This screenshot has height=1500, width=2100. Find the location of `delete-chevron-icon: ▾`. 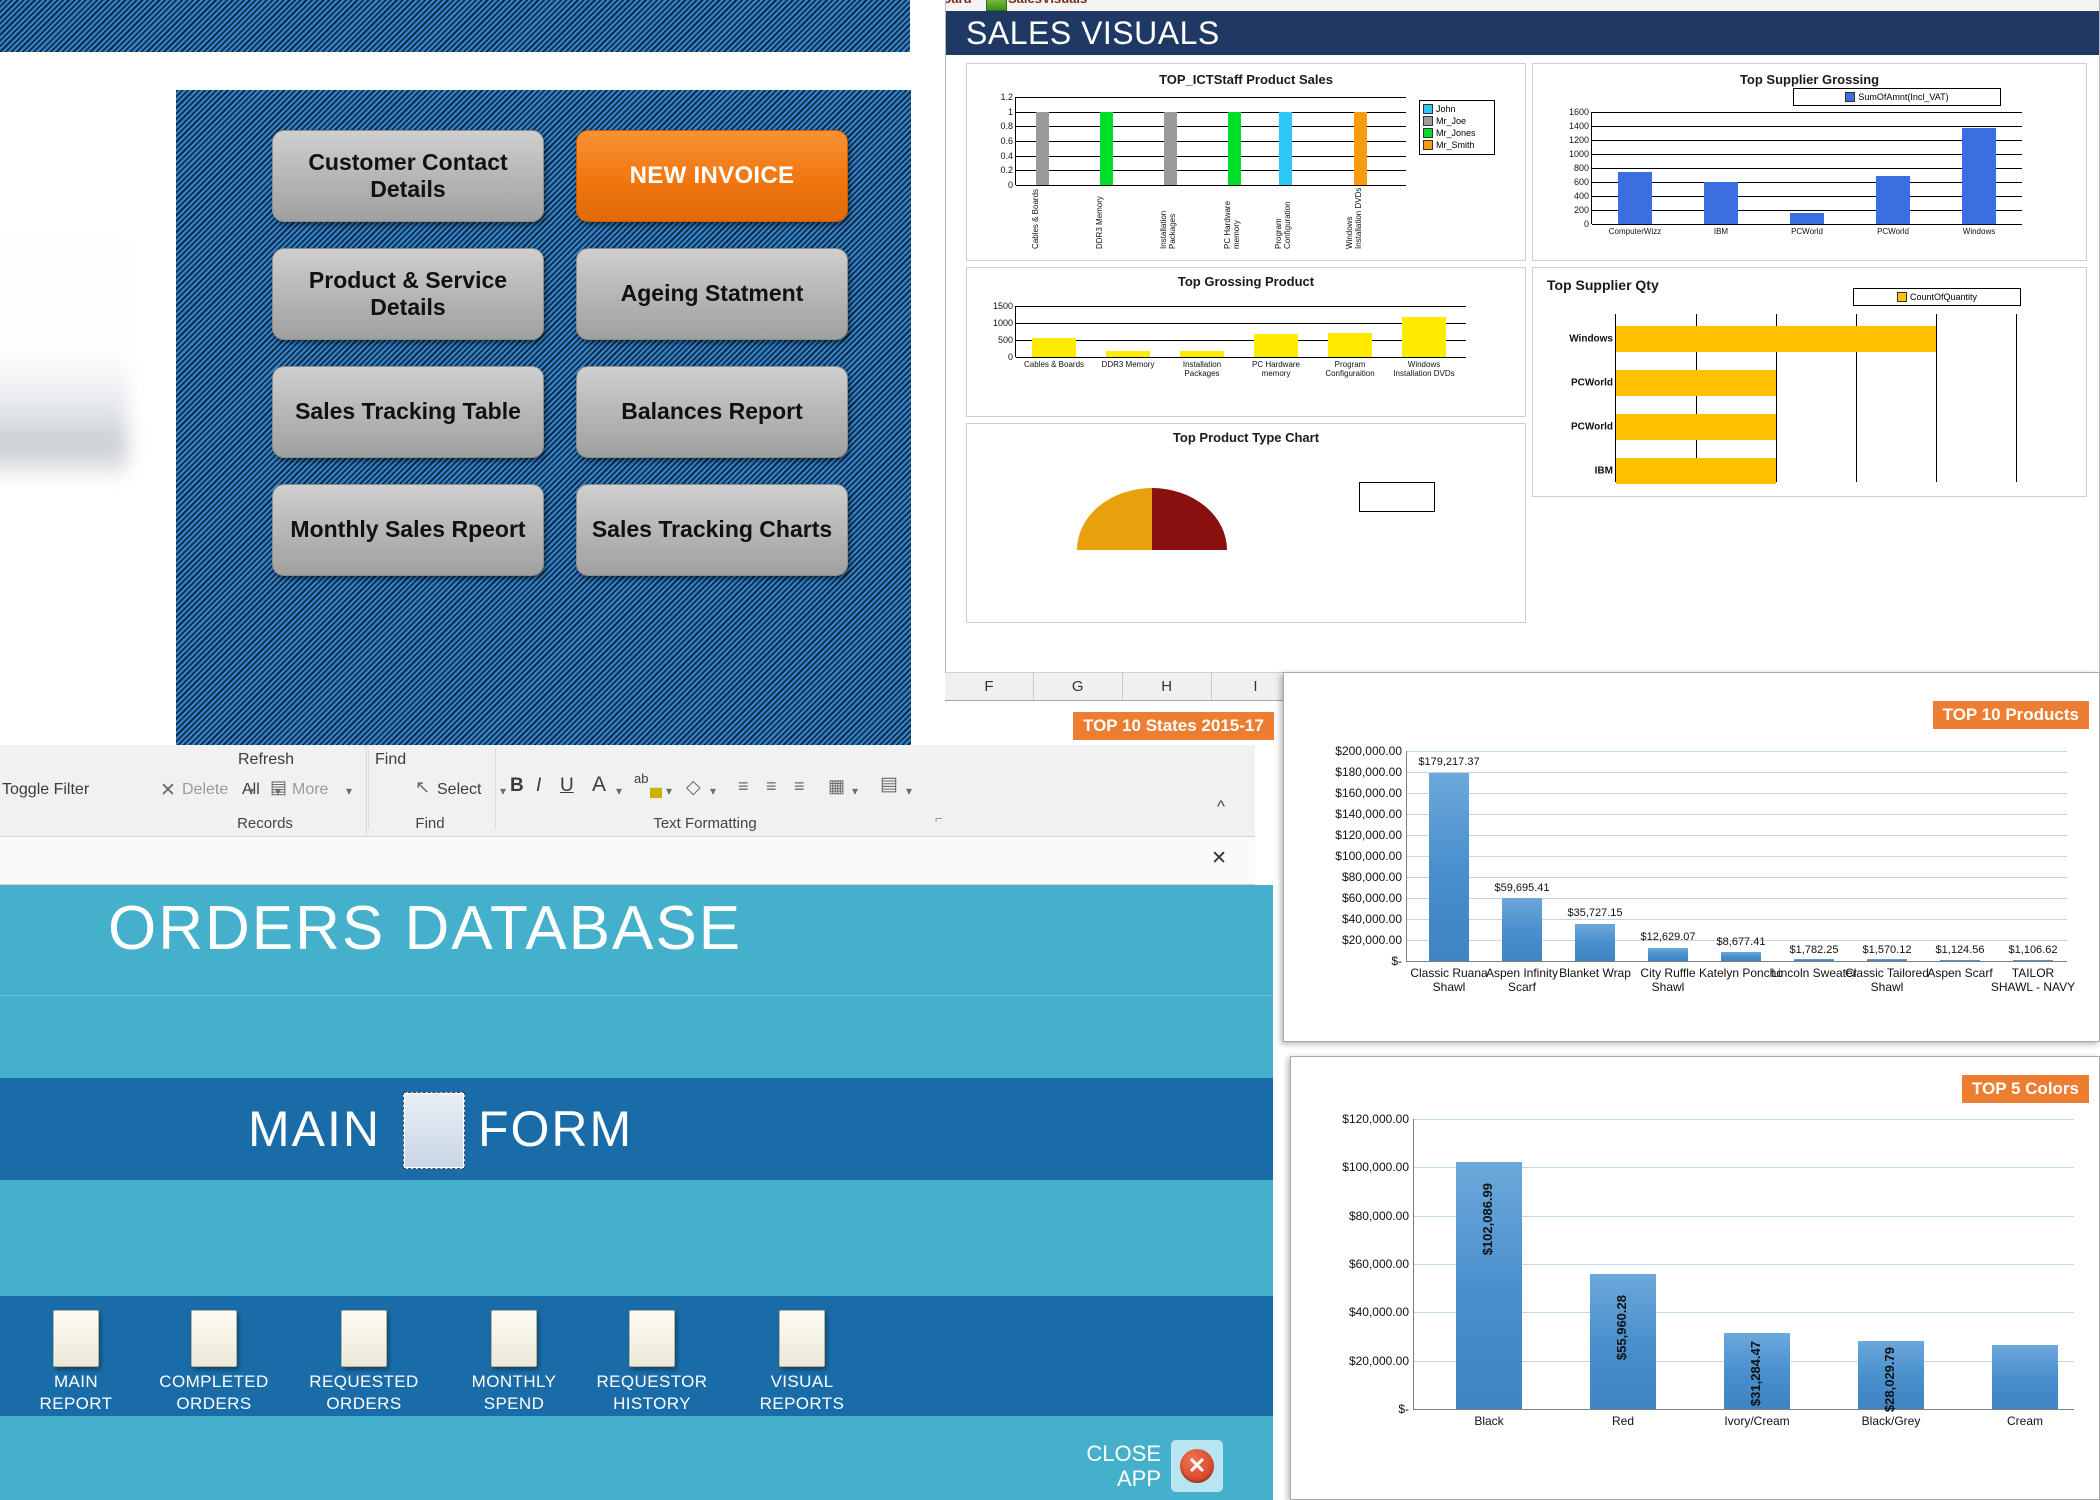

delete-chevron-icon: ▾ is located at coordinates (251, 791).